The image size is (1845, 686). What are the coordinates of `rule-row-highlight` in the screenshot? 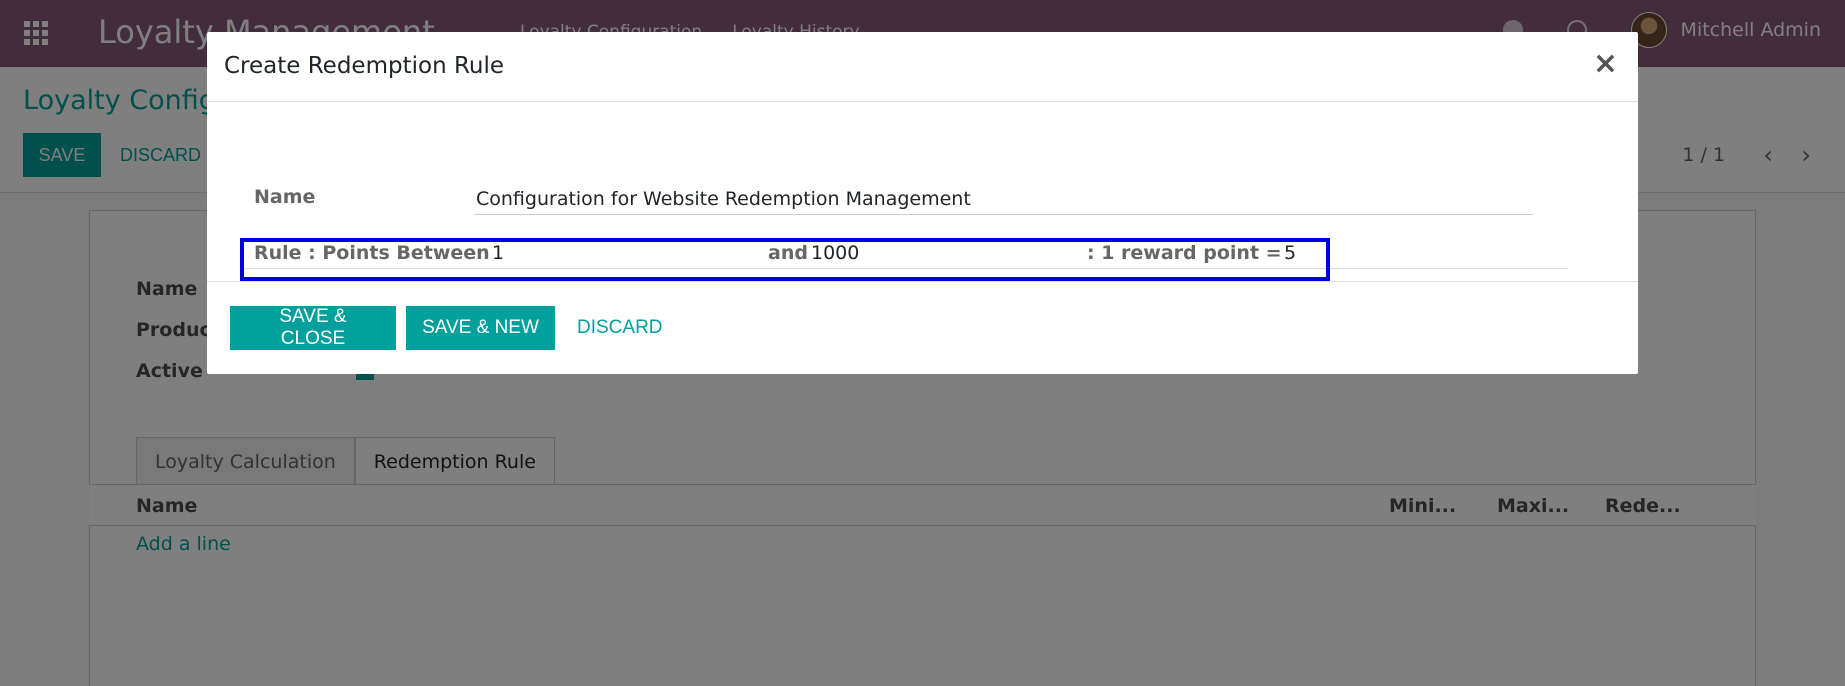 It's located at (785, 259).